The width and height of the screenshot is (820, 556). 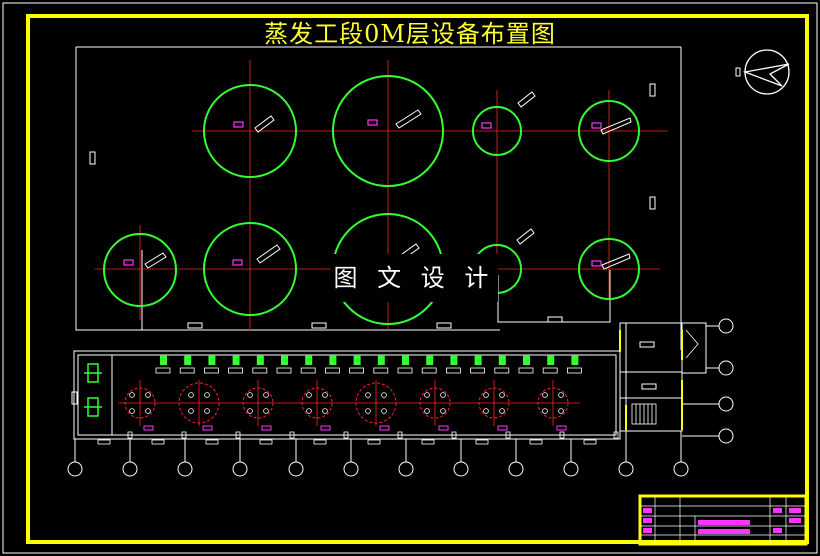 What do you see at coordinates (723, 520) in the screenshot?
I see `title-block` at bounding box center [723, 520].